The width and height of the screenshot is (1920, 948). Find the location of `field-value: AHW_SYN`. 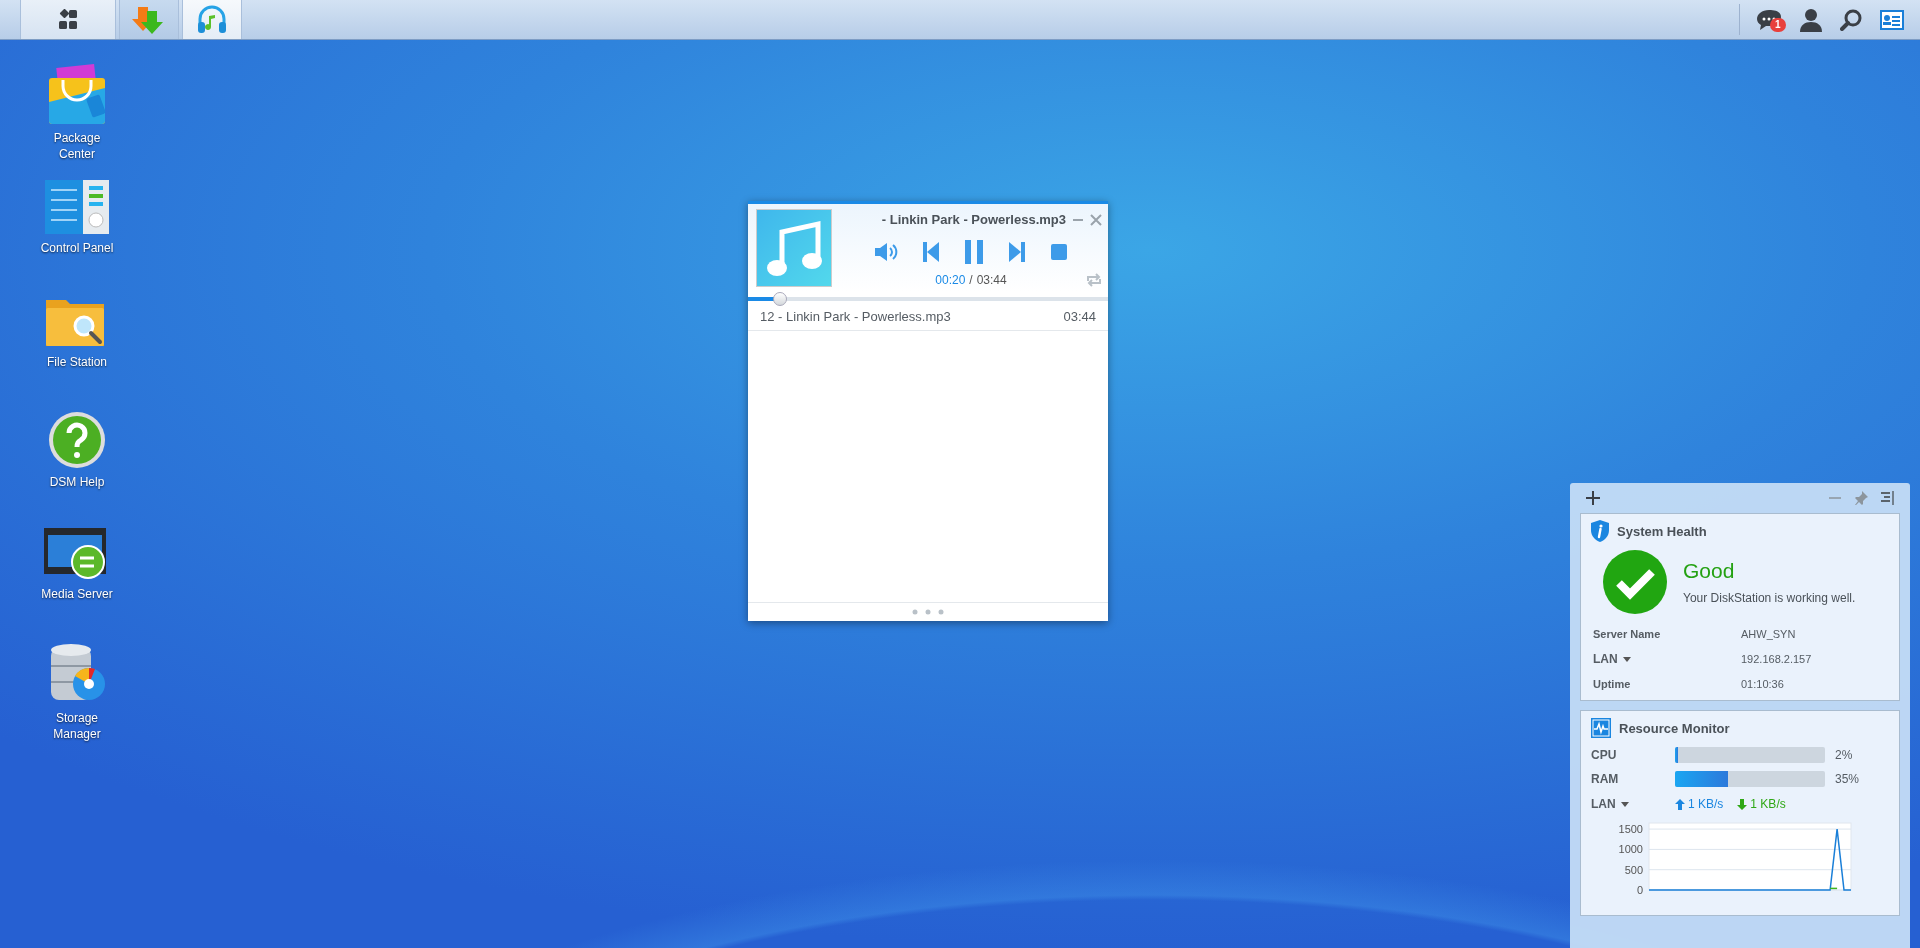

field-value: AHW_SYN is located at coordinates (1768, 634).